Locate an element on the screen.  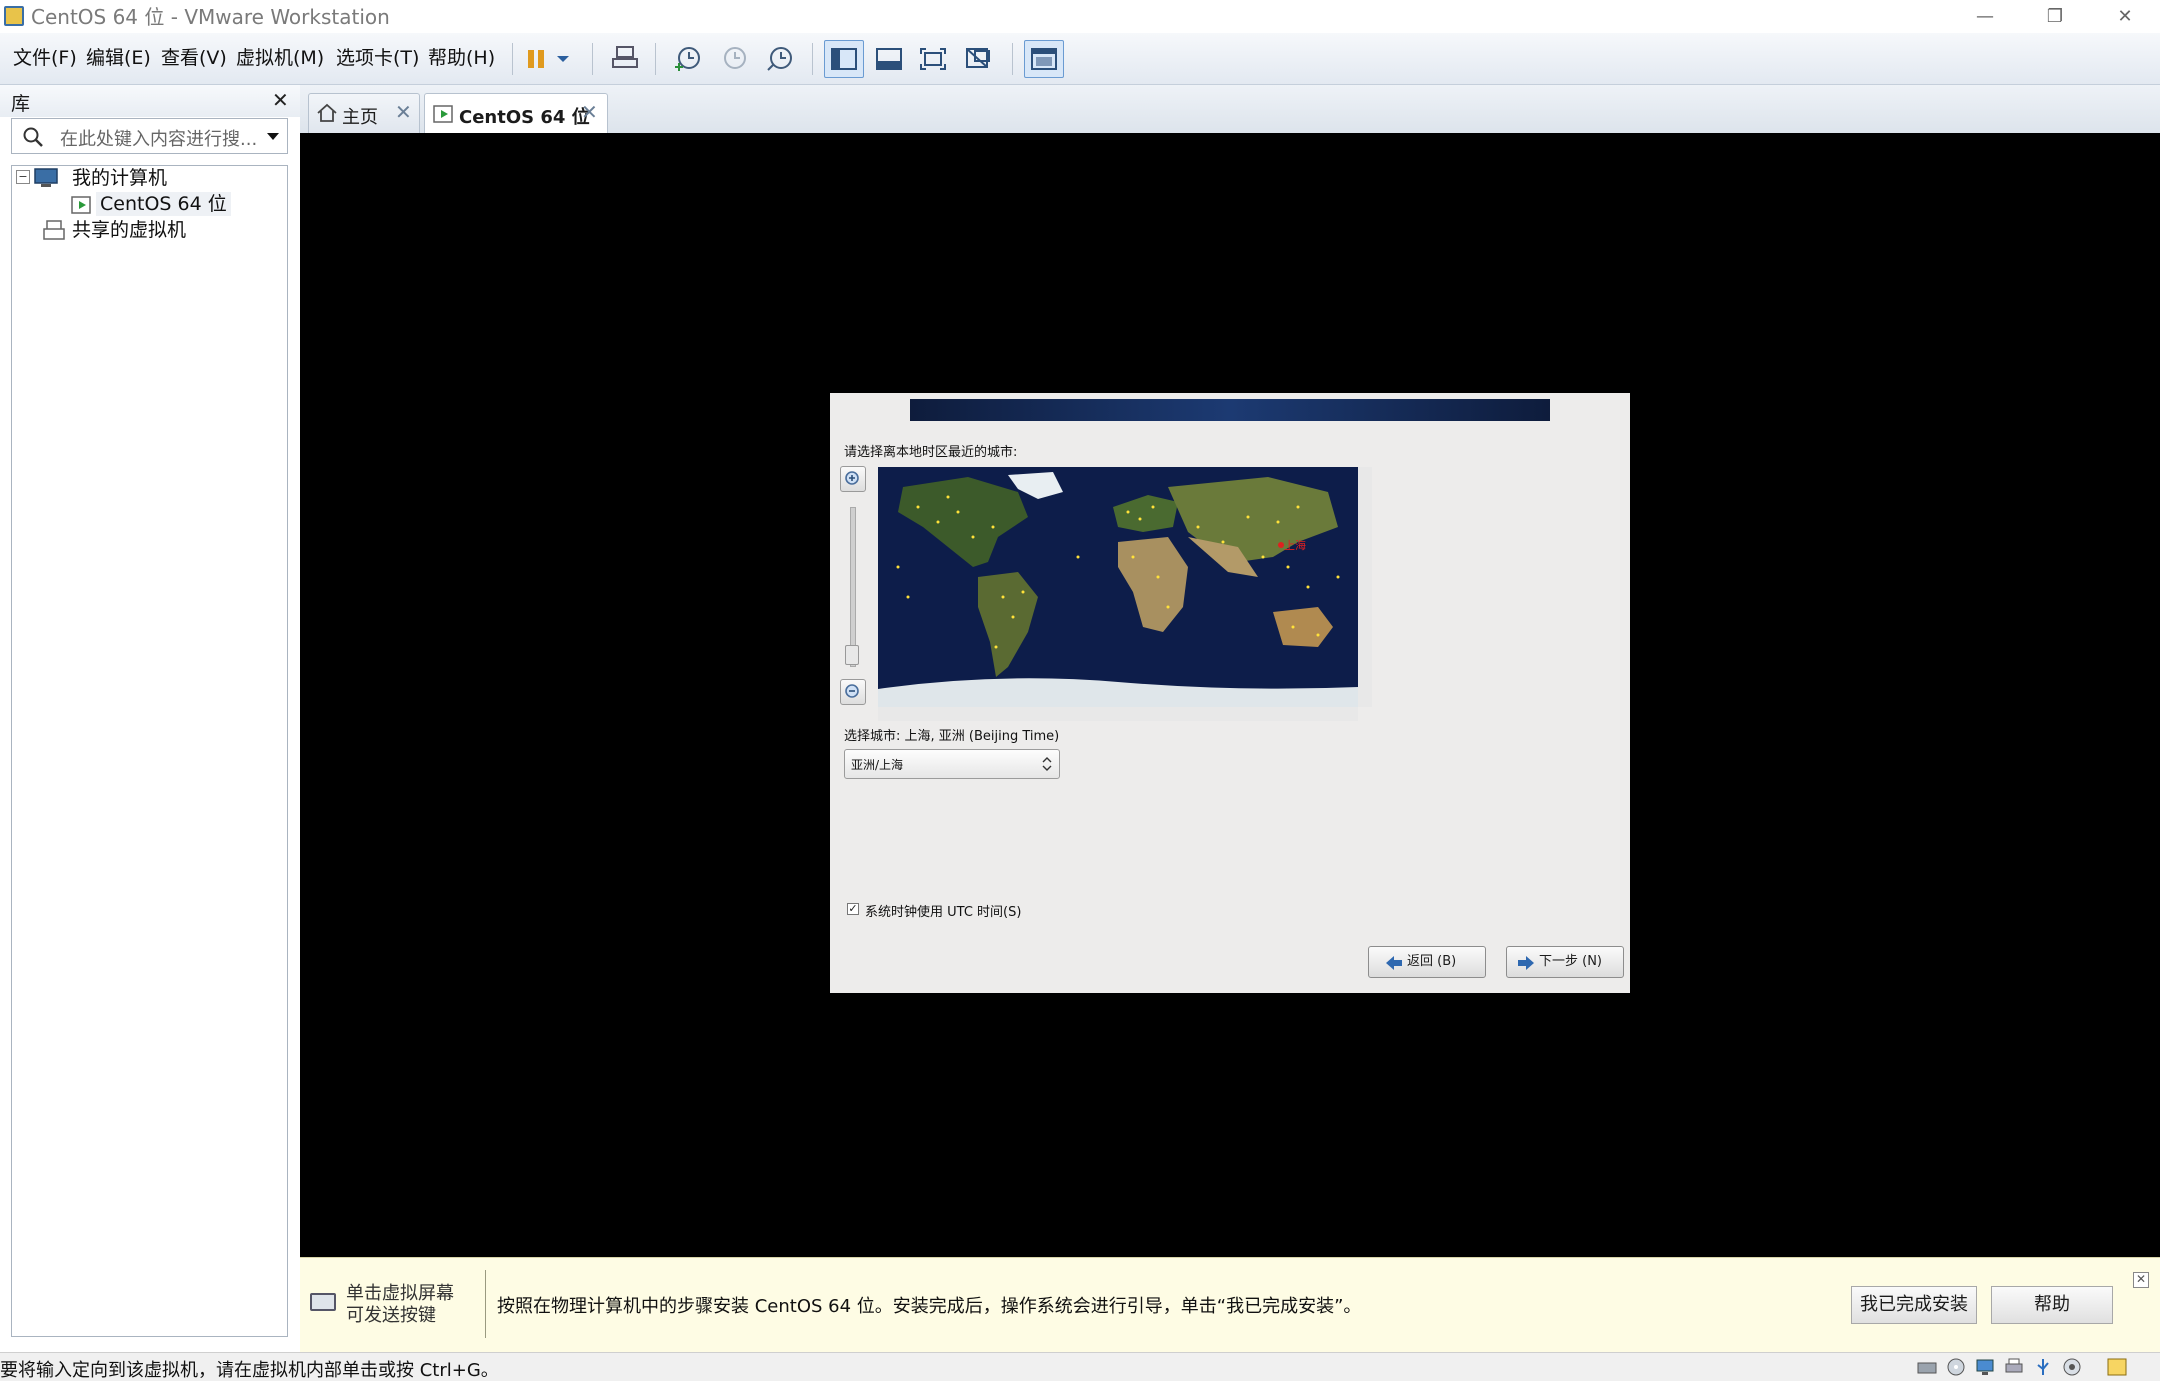
console-view-icon is located at coordinates (1044, 59).